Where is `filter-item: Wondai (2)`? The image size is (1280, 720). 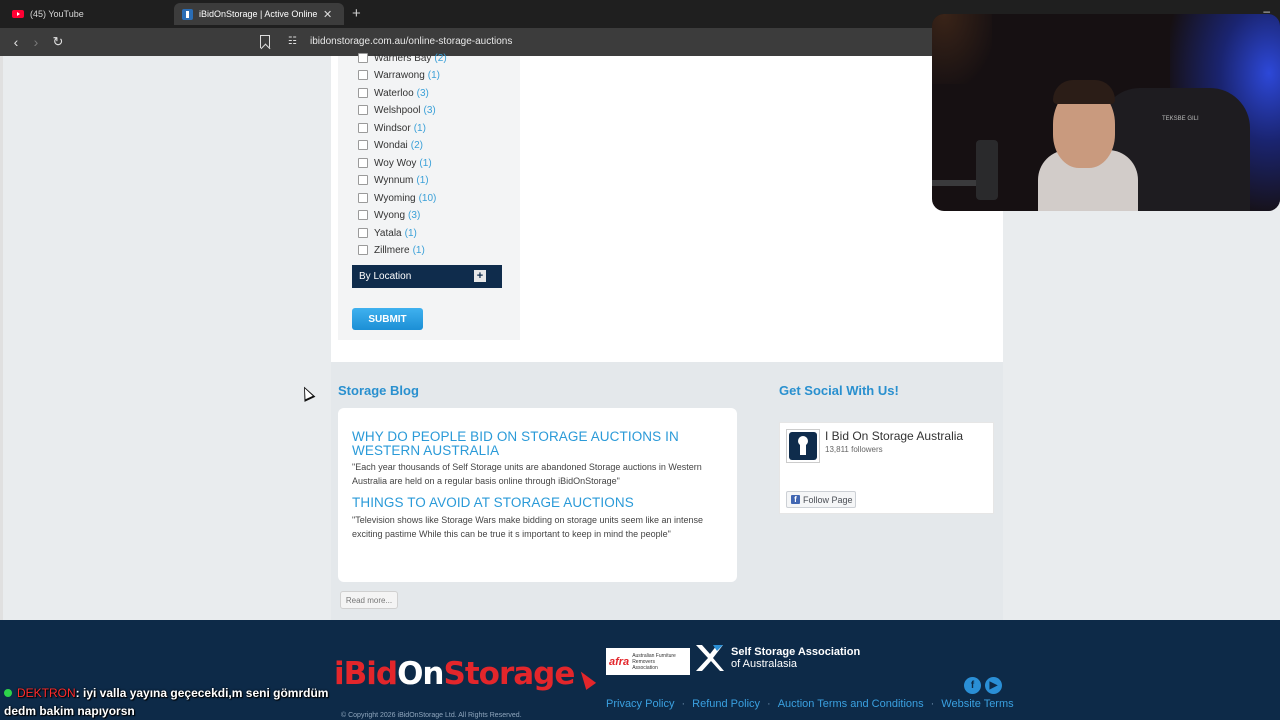 filter-item: Wondai (2) is located at coordinates (390, 145).